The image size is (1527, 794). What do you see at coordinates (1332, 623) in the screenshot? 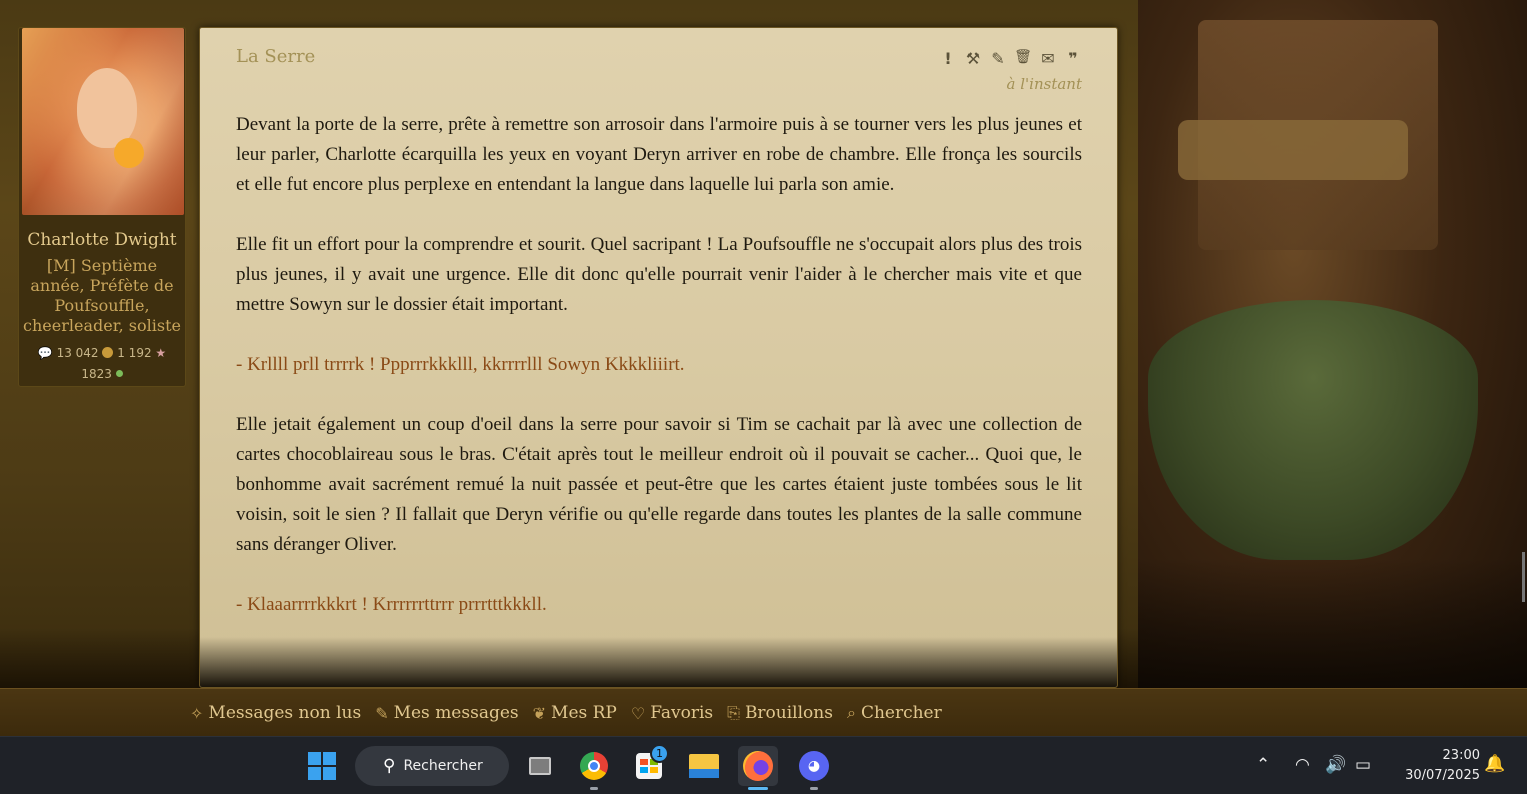
I see `floor-shadow` at bounding box center [1332, 623].